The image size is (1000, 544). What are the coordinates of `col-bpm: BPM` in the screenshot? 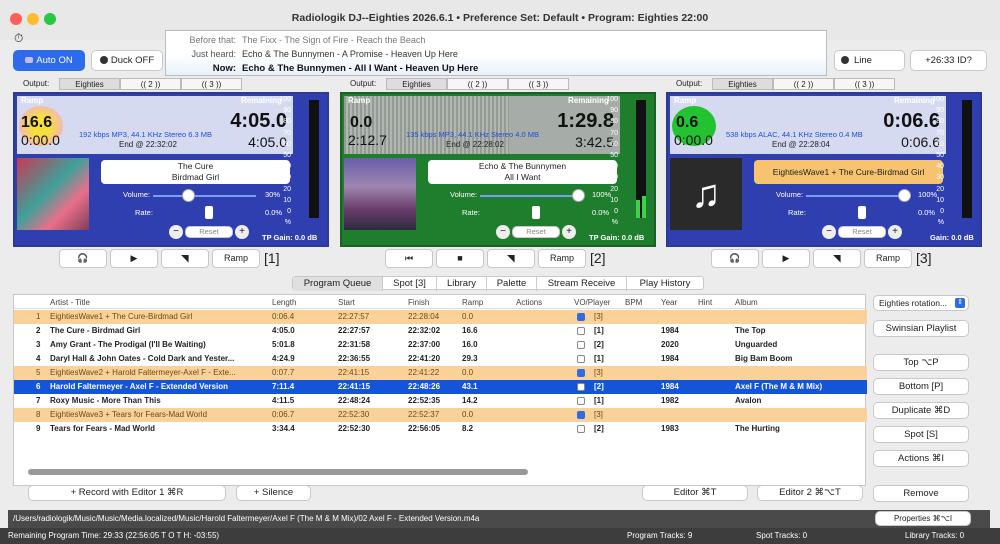 It's located at (633, 302).